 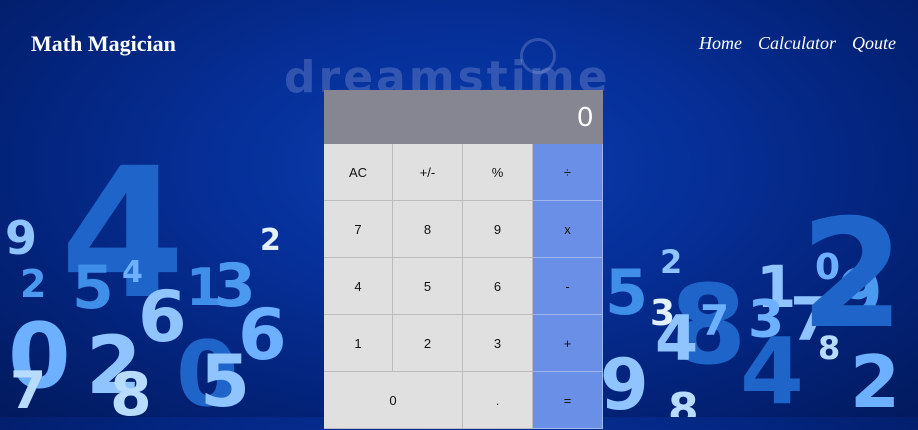 I want to click on key-divide: ÷, so click(x=568, y=172).